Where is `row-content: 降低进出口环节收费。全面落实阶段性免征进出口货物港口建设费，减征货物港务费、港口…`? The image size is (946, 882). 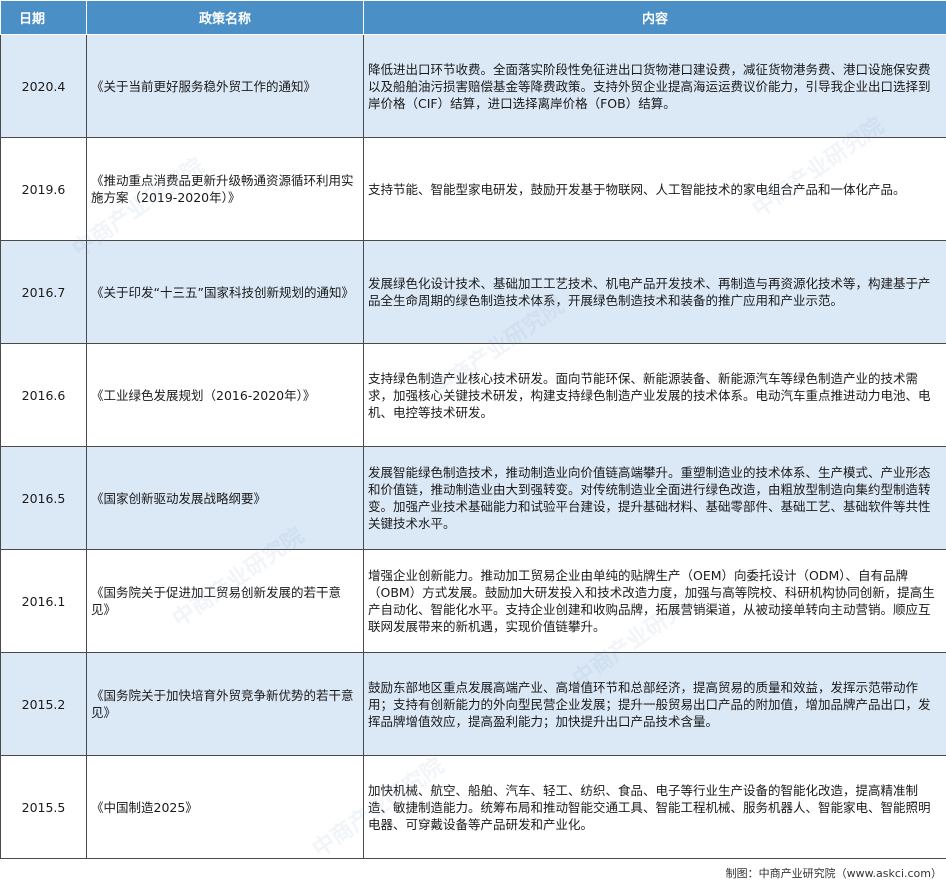 row-content: 降低进出口环节收费。全面落实阶段性免征进出口货物港口建设费，减征货物港务费、港口… is located at coordinates (654, 86).